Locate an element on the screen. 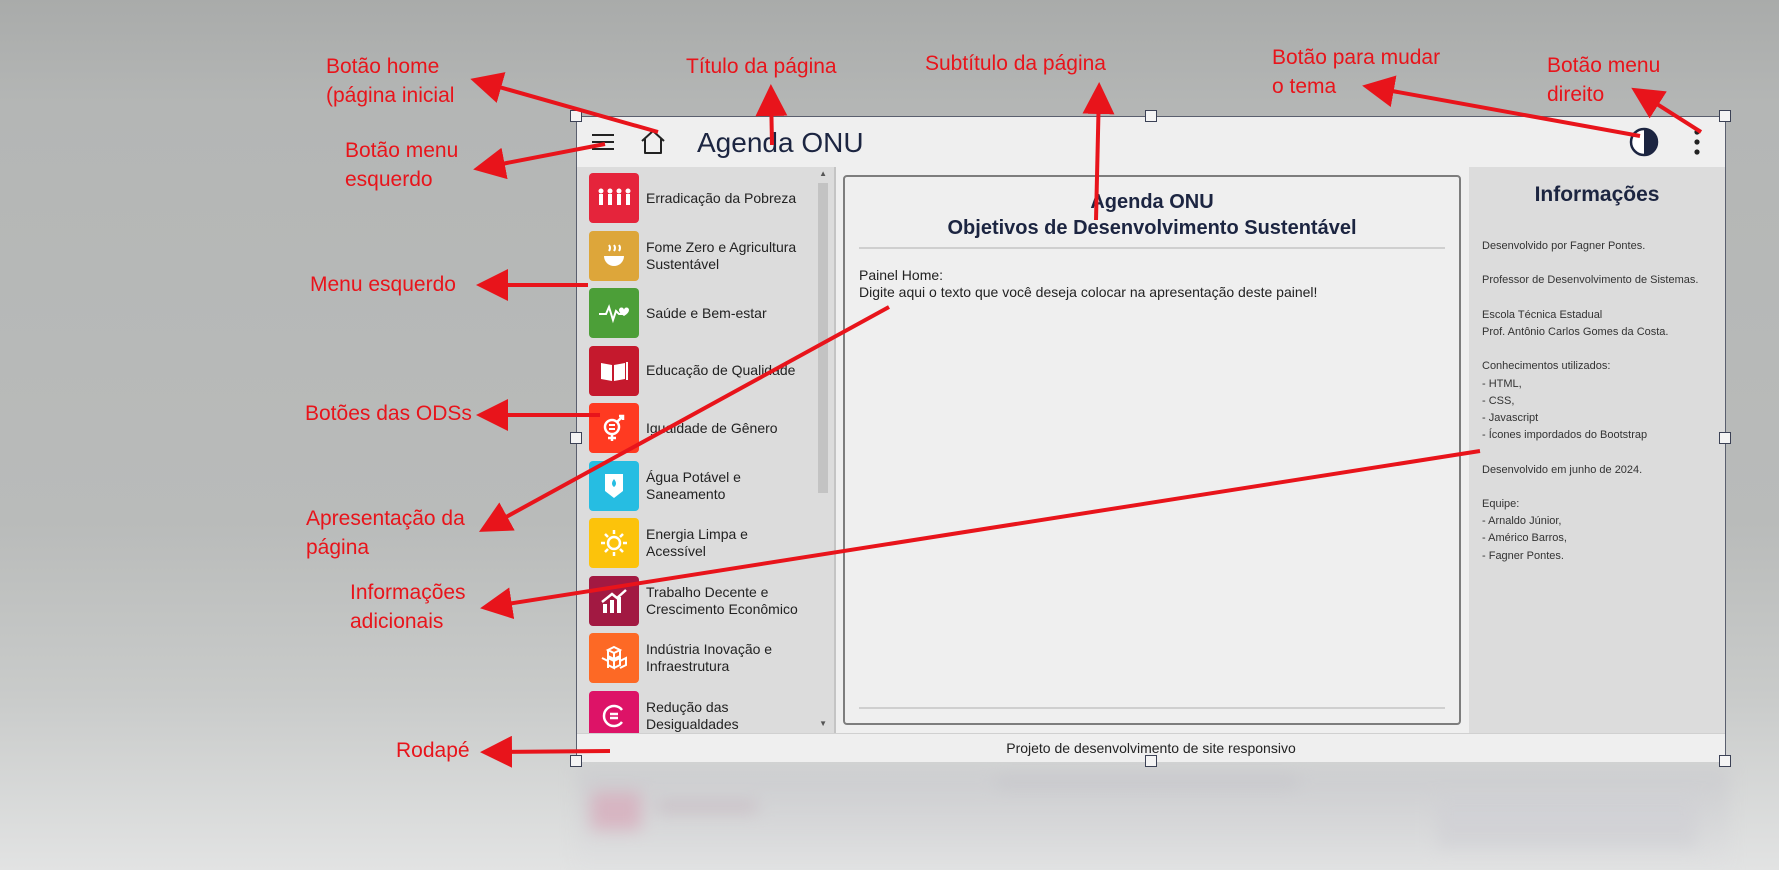 The height and width of the screenshot is (870, 1779). info-line: - Ícones impordados do Bootstrap is located at coordinates (1565, 435).